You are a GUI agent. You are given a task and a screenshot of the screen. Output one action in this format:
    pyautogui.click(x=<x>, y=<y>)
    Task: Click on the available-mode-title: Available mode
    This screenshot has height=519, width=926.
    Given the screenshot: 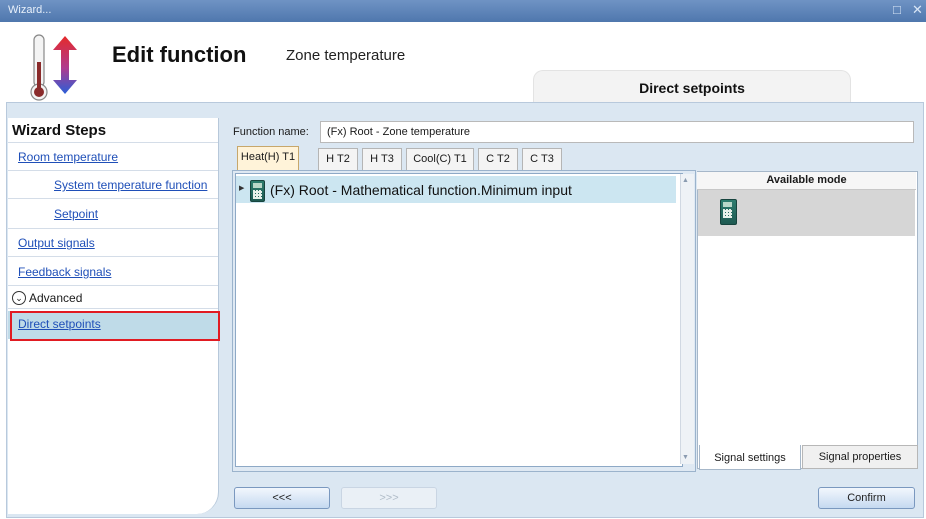 What is the action you would take?
    pyautogui.click(x=806, y=181)
    